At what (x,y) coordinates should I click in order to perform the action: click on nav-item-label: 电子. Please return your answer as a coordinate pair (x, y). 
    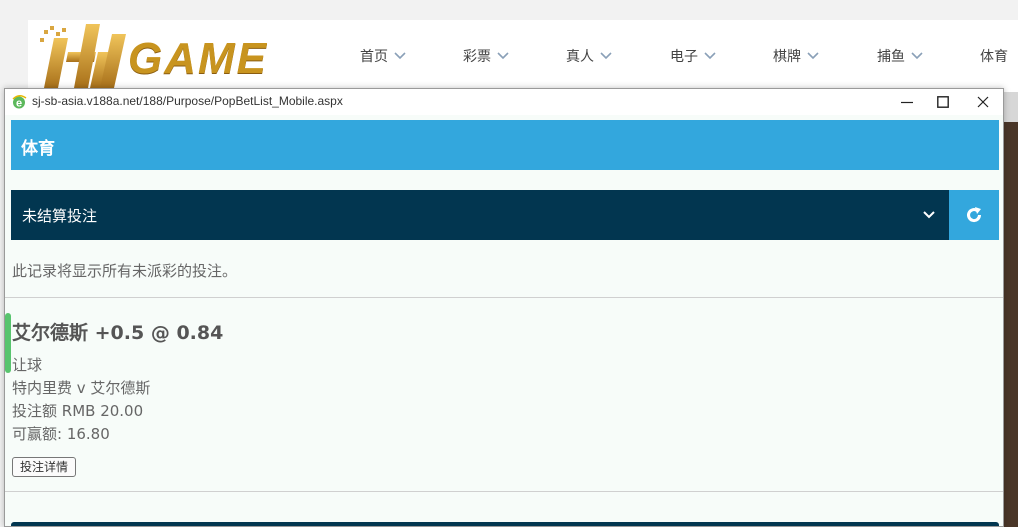
    Looking at the image, I should click on (684, 57).